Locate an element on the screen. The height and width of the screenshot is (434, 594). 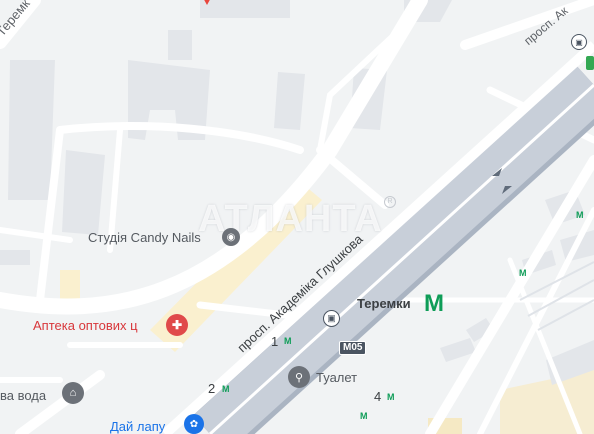
green-marker-icon is located at coordinates (590, 63).